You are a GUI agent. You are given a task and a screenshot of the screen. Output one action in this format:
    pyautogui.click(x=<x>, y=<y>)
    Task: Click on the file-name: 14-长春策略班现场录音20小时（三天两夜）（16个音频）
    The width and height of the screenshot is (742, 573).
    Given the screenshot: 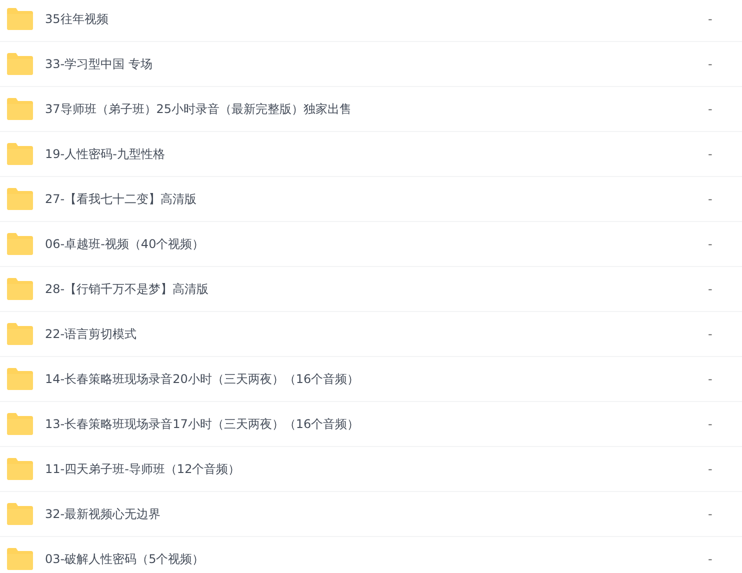 What is the action you would take?
    pyautogui.click(x=202, y=379)
    